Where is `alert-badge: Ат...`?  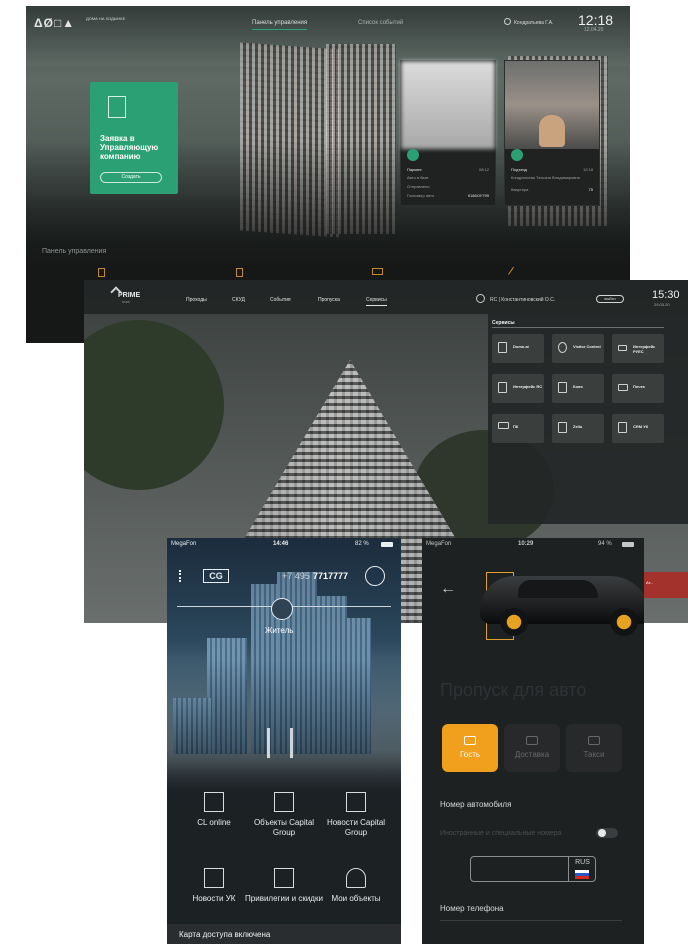
alert-badge: Ат... is located at coordinates (664, 585).